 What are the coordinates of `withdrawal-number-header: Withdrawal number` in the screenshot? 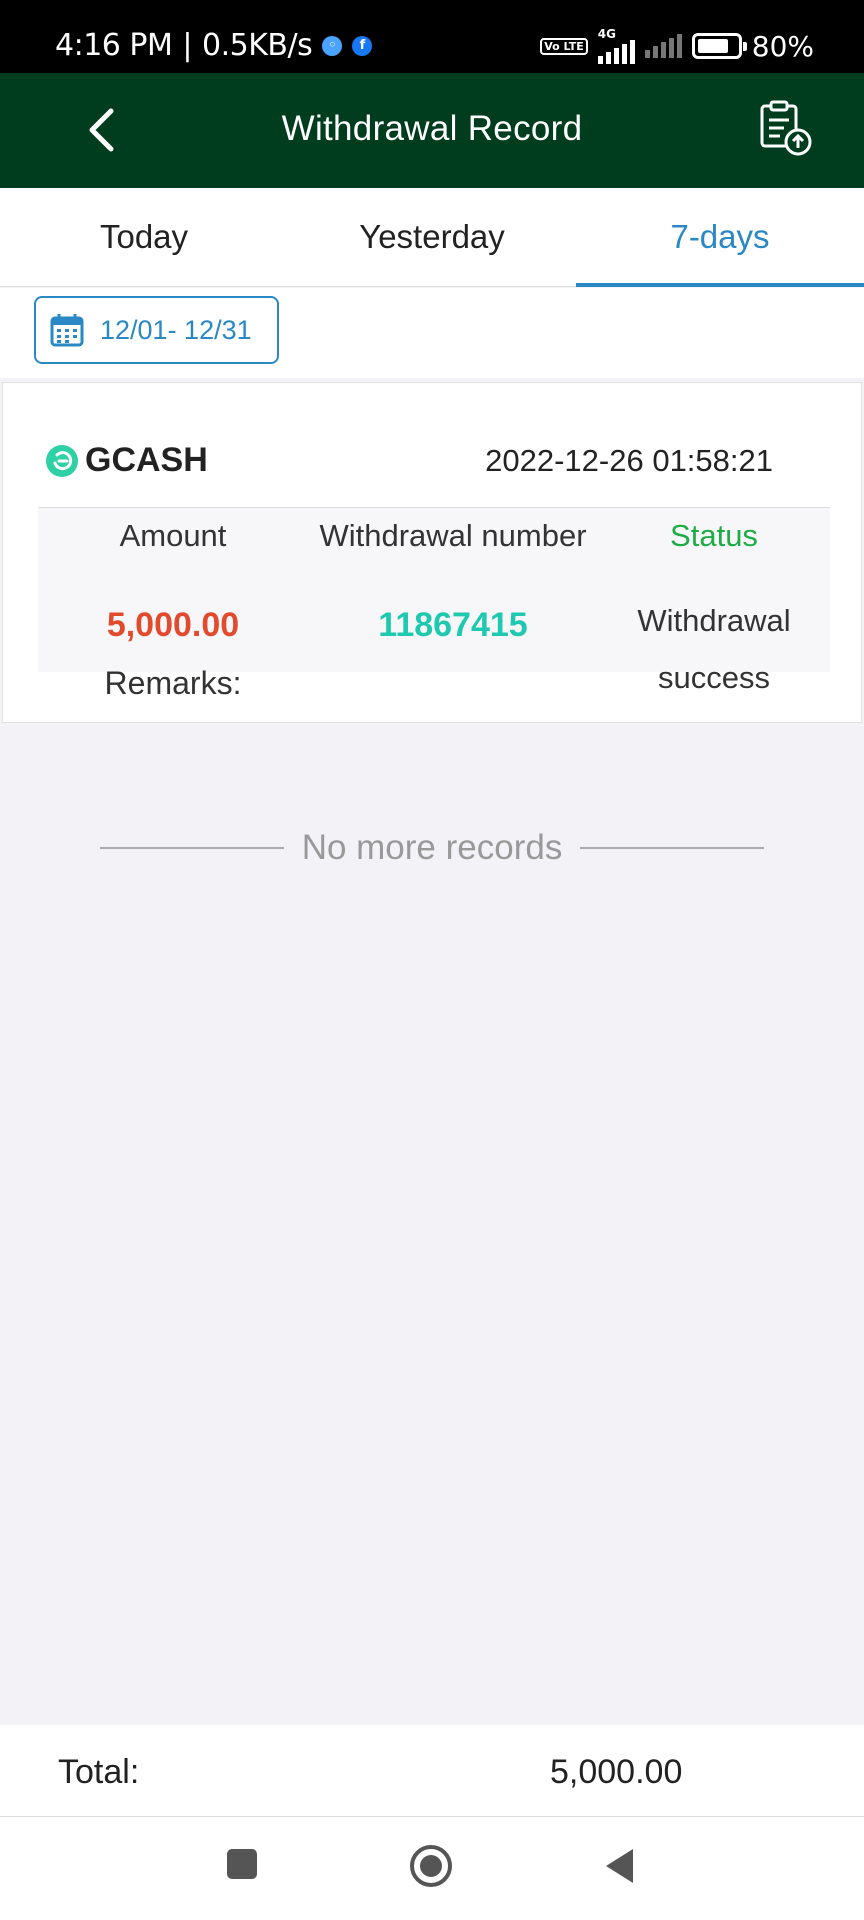 It's located at (453, 535).